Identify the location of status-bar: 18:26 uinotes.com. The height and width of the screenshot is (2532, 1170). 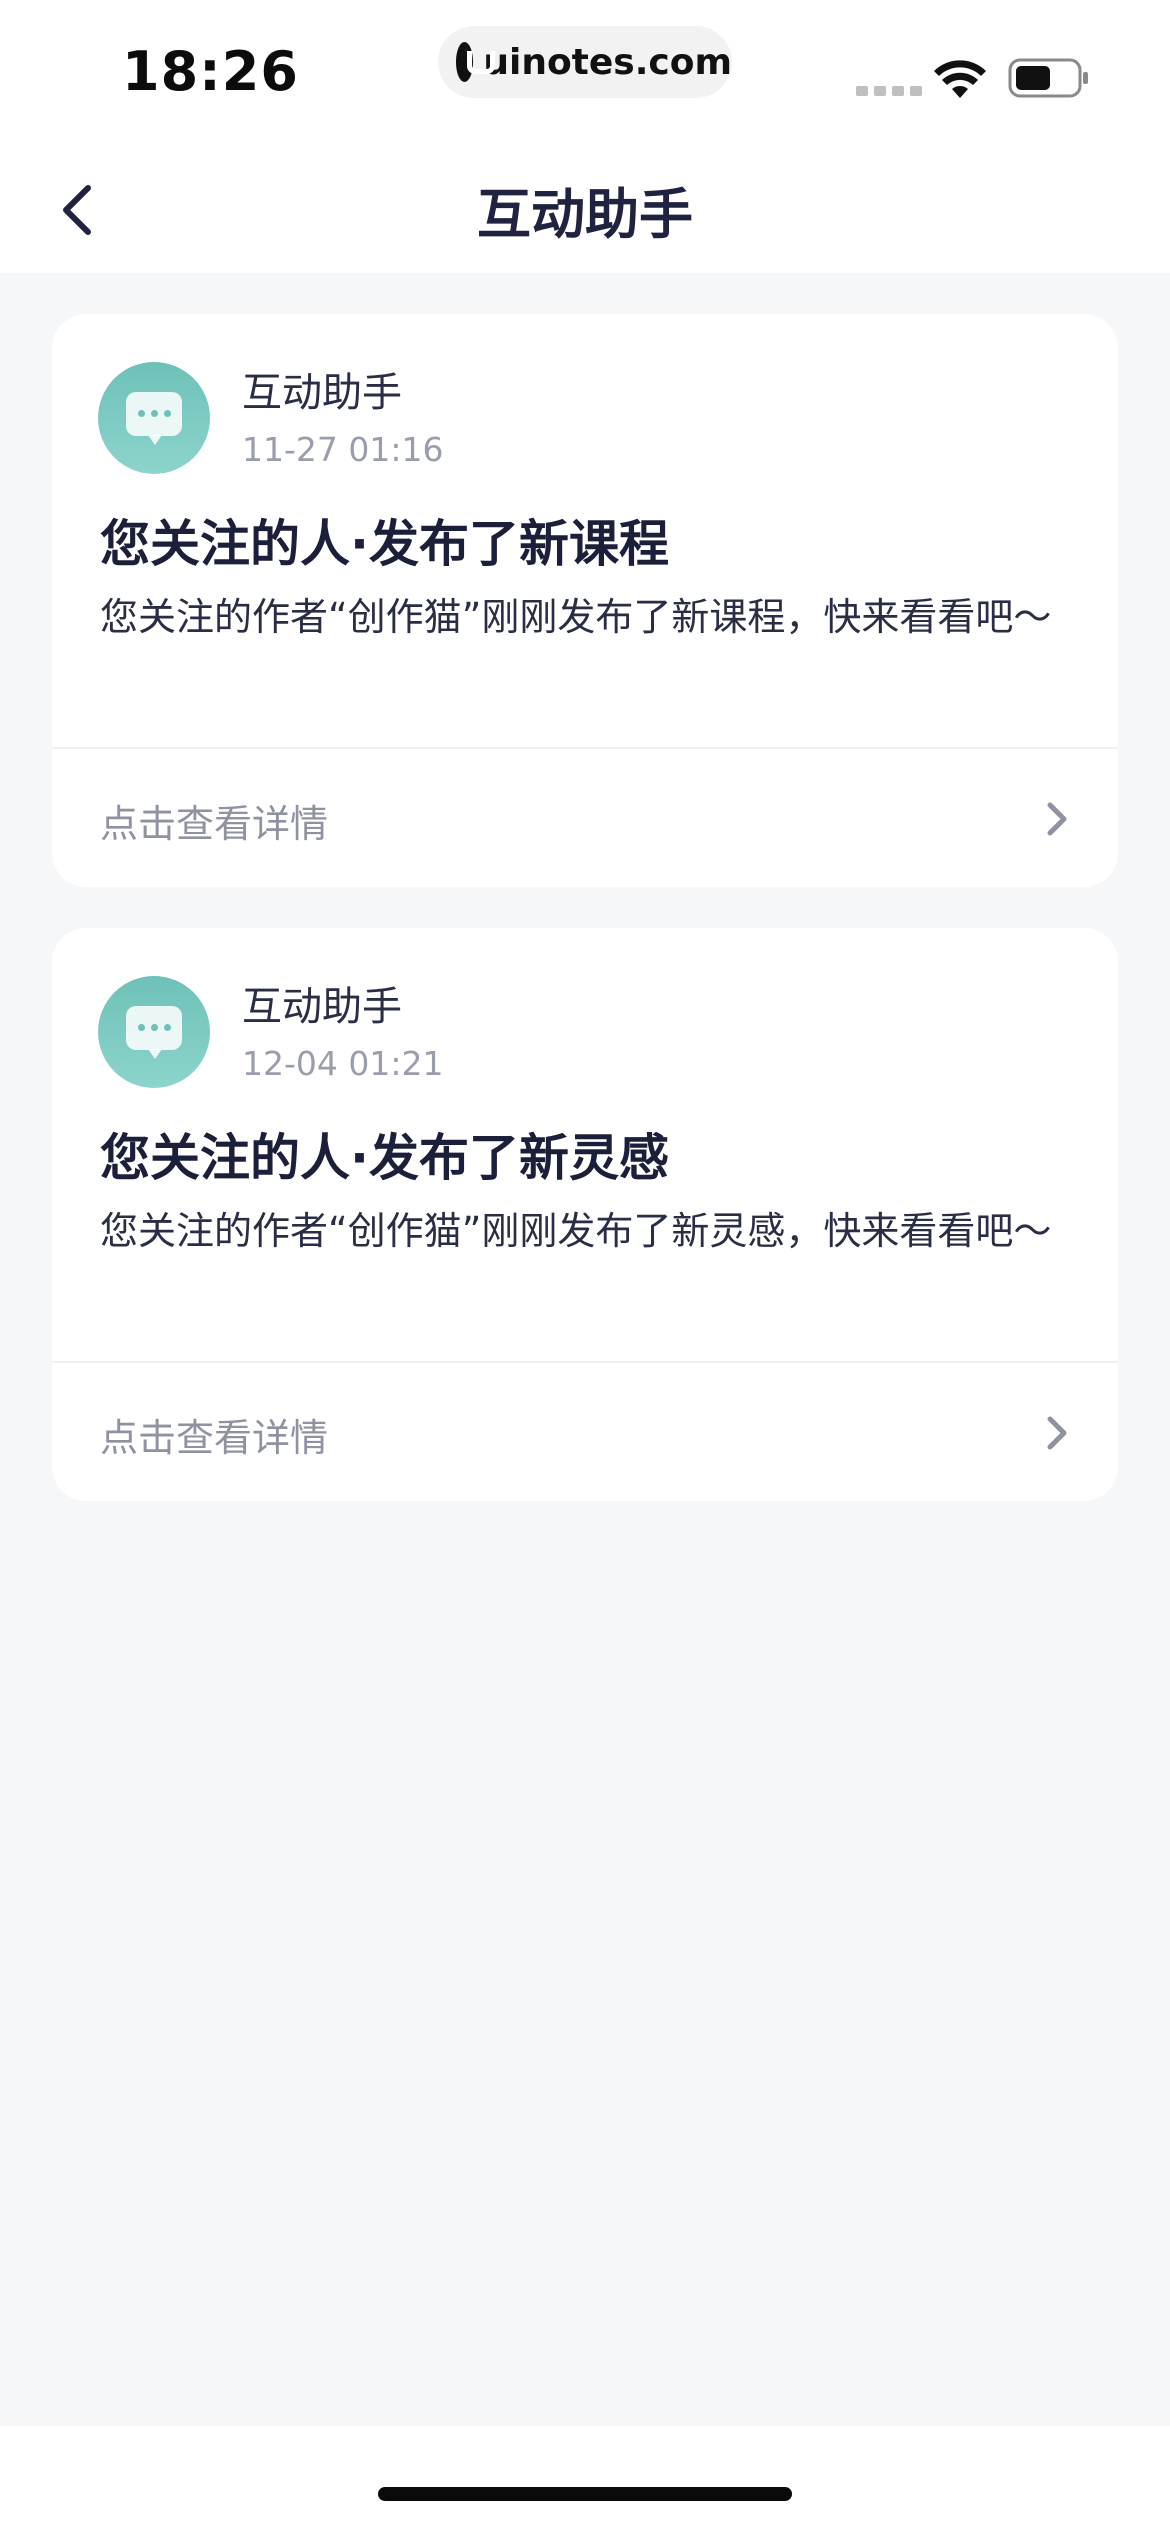
(585, 70).